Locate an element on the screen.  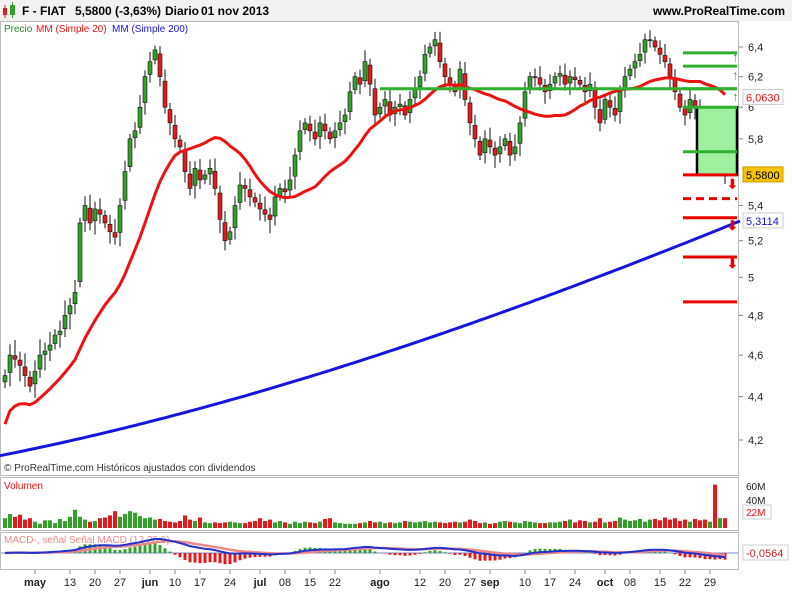
legend-ma20: MM (Simple 20) is located at coordinates (71, 29).